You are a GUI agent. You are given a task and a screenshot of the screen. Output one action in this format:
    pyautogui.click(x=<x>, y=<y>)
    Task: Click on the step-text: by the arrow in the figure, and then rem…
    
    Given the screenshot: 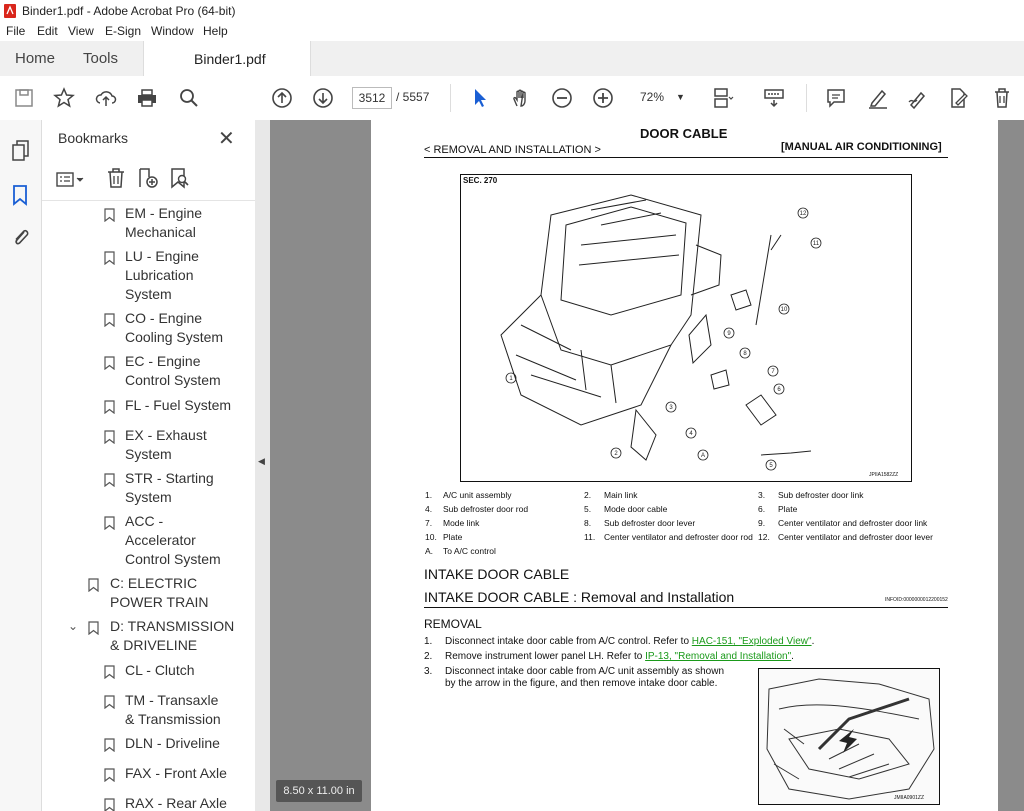 What is the action you would take?
    pyautogui.click(x=581, y=683)
    